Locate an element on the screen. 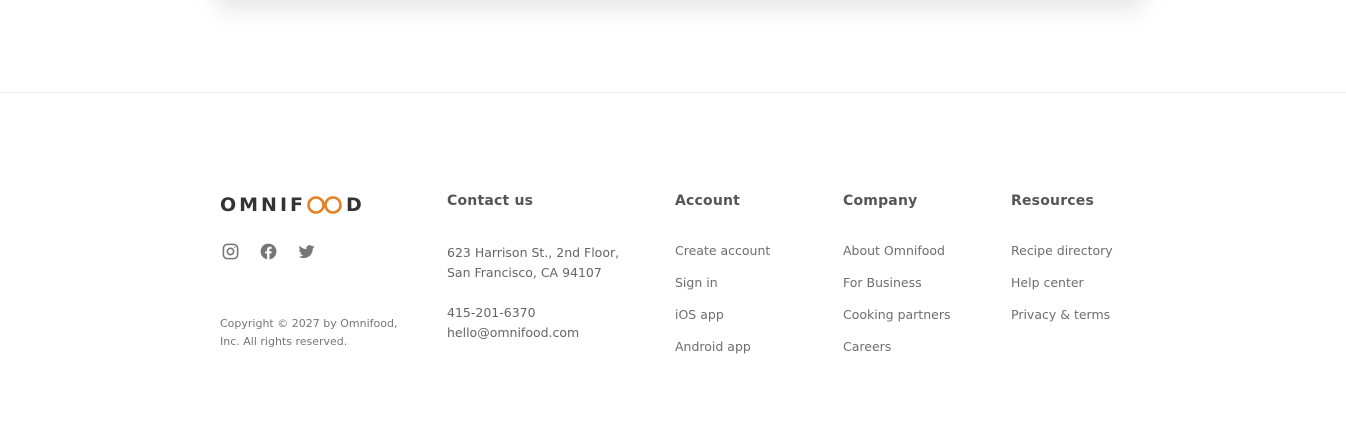  list-item: About Omnifood is located at coordinates (896, 256).